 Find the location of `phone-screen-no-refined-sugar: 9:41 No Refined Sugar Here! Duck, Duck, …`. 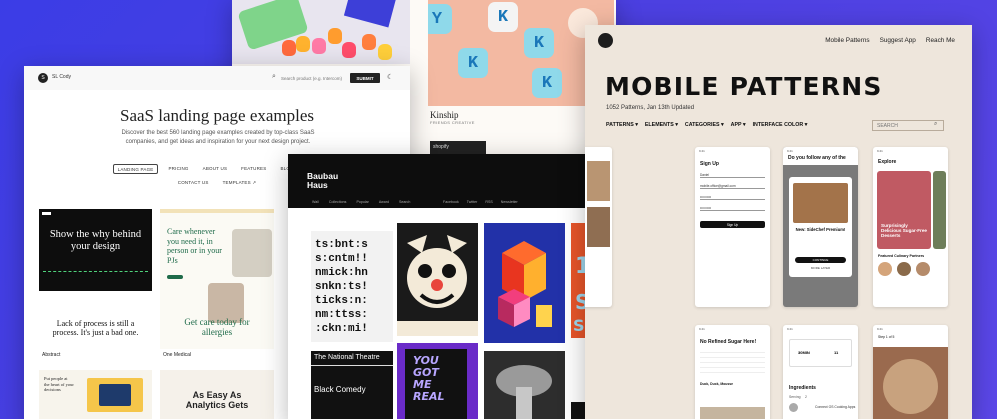

phone-screen-no-refined-sugar: 9:41 No Refined Sugar Here! Duck, Duck, … is located at coordinates (732, 372).